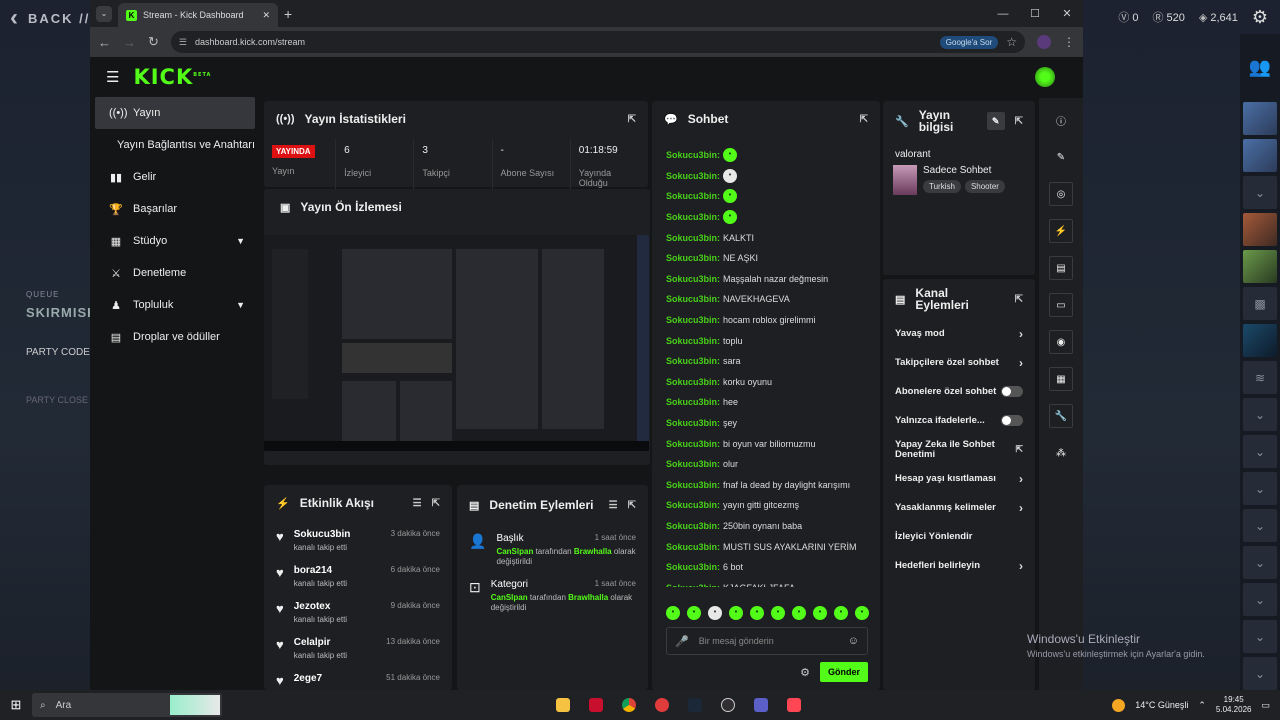 The width and height of the screenshot is (1280, 720). What do you see at coordinates (995, 121) in the screenshot?
I see `edit-pencil-icon: ✎` at bounding box center [995, 121].